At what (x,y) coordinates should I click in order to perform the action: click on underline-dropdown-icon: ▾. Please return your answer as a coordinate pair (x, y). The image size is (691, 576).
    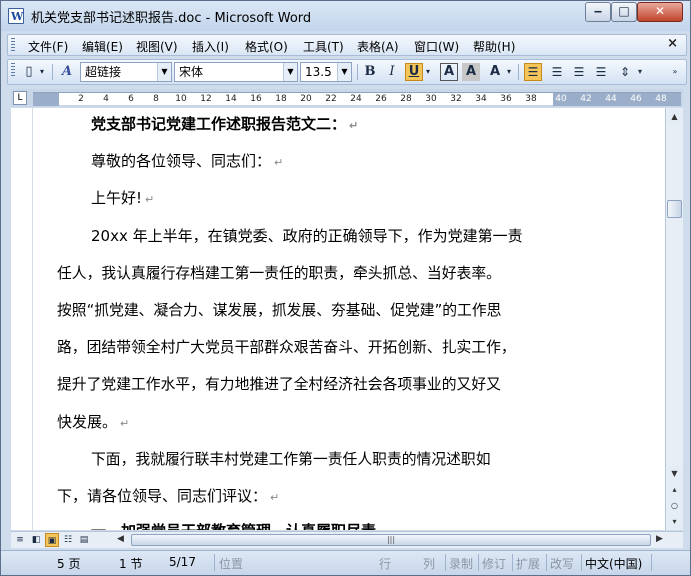
    Looking at the image, I should click on (428, 72).